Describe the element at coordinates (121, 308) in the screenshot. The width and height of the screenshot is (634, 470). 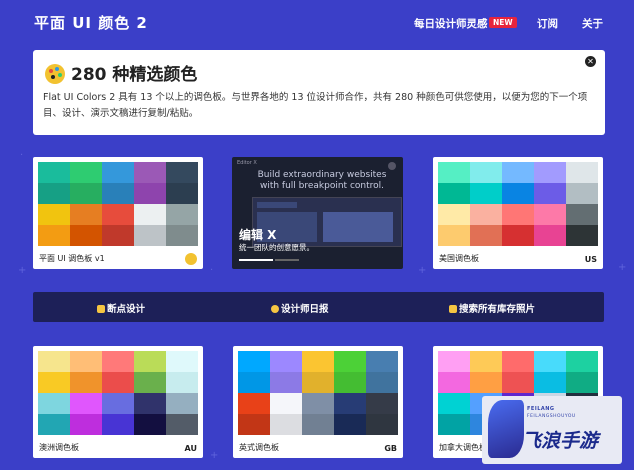
I see `link-breakpoint-design: 断点设计` at that location.